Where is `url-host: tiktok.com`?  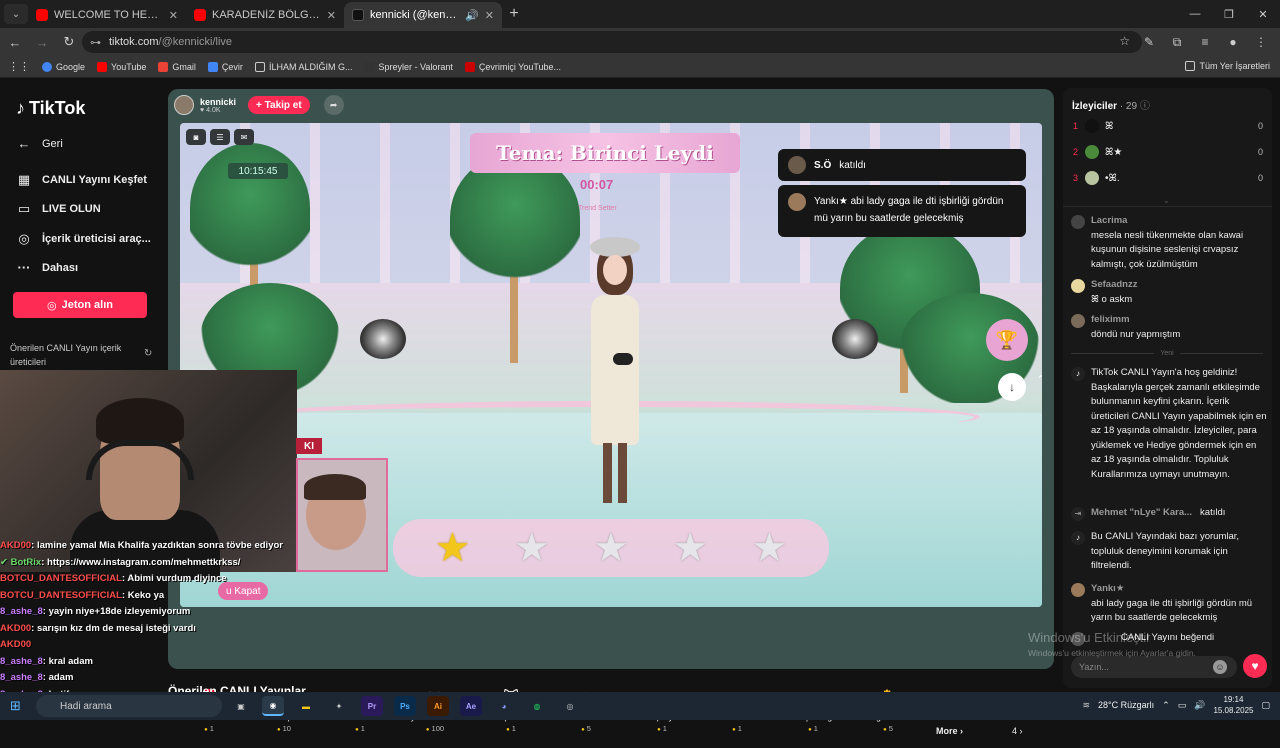 url-host: tiktok.com is located at coordinates (134, 42).